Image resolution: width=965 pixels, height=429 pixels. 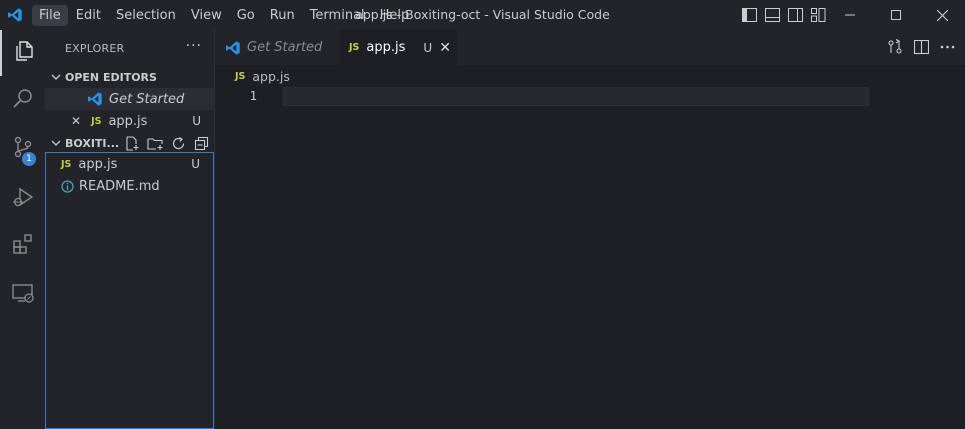 What do you see at coordinates (942, 15) in the screenshot?
I see `close-window-icon` at bounding box center [942, 15].